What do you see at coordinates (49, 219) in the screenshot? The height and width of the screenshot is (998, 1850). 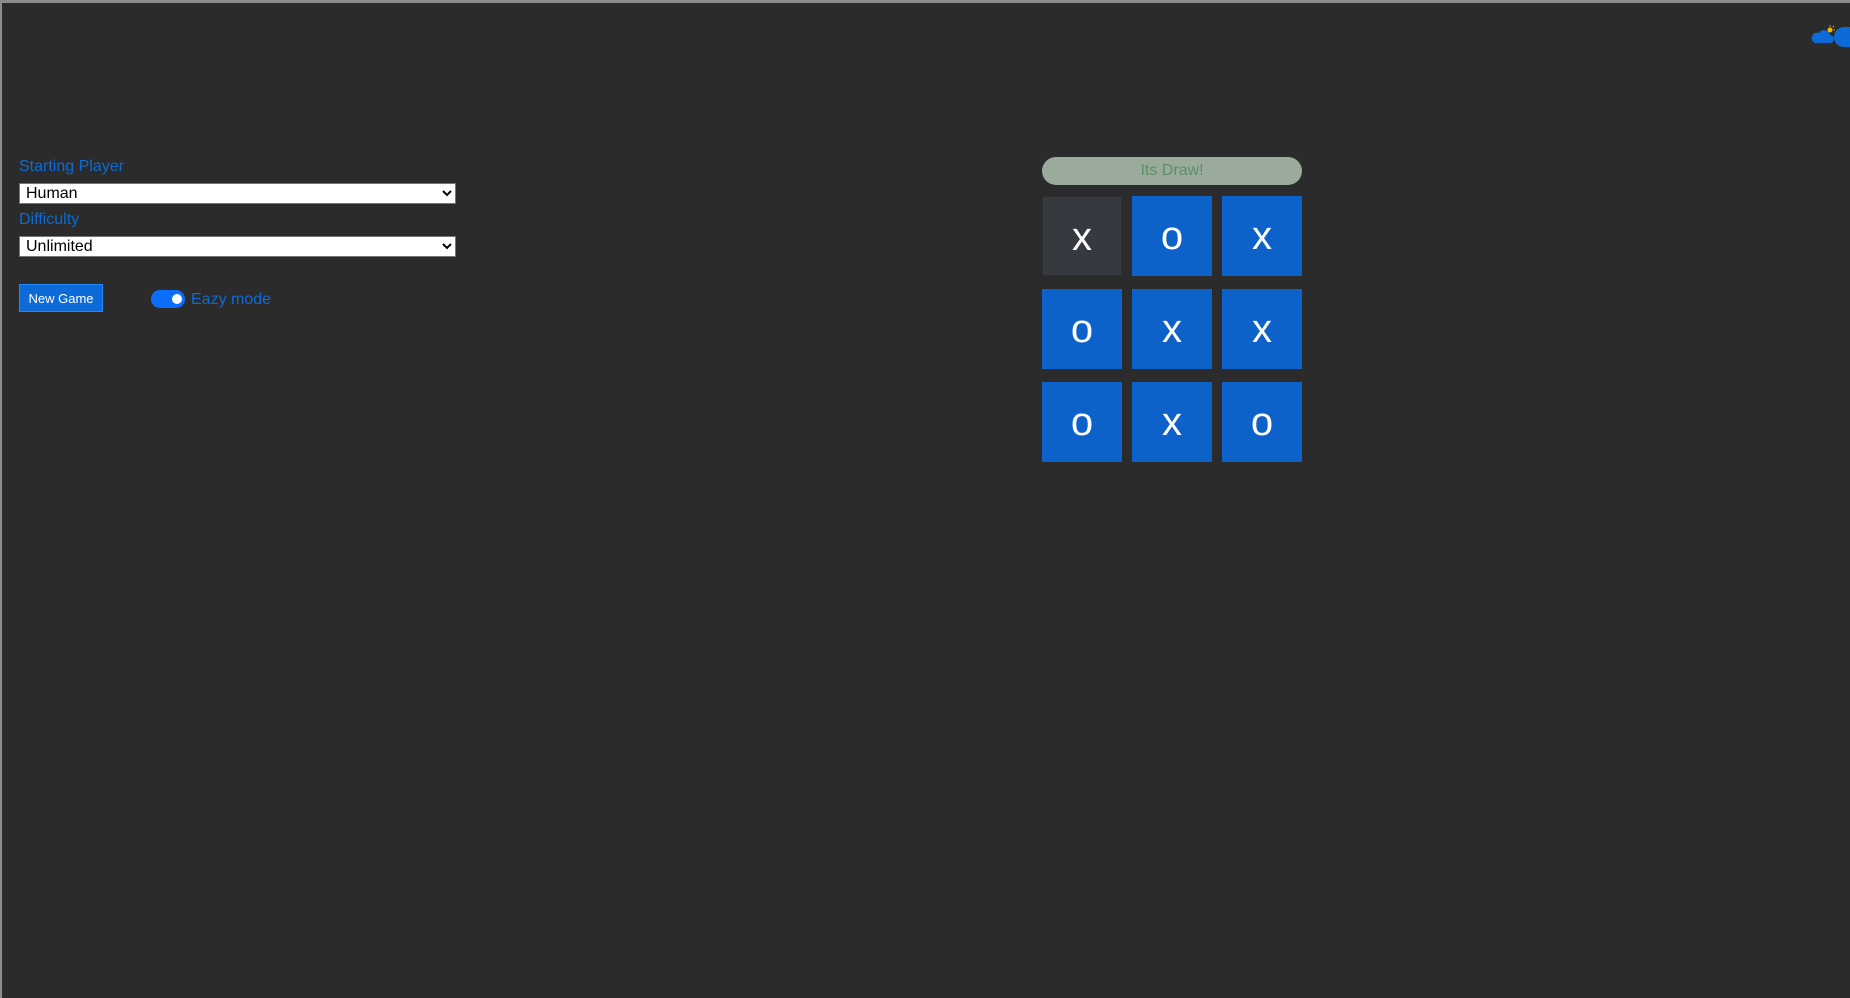 I see `difficulty-label: Difficulty` at bounding box center [49, 219].